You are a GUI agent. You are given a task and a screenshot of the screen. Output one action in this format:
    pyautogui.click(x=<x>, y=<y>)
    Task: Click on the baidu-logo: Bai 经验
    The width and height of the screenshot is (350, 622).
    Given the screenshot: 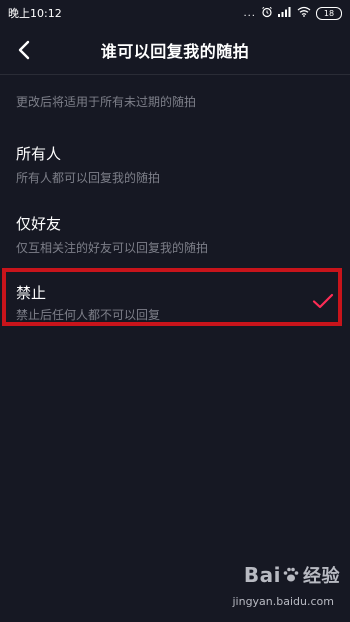 What is the action you would take?
    pyautogui.click(x=292, y=575)
    